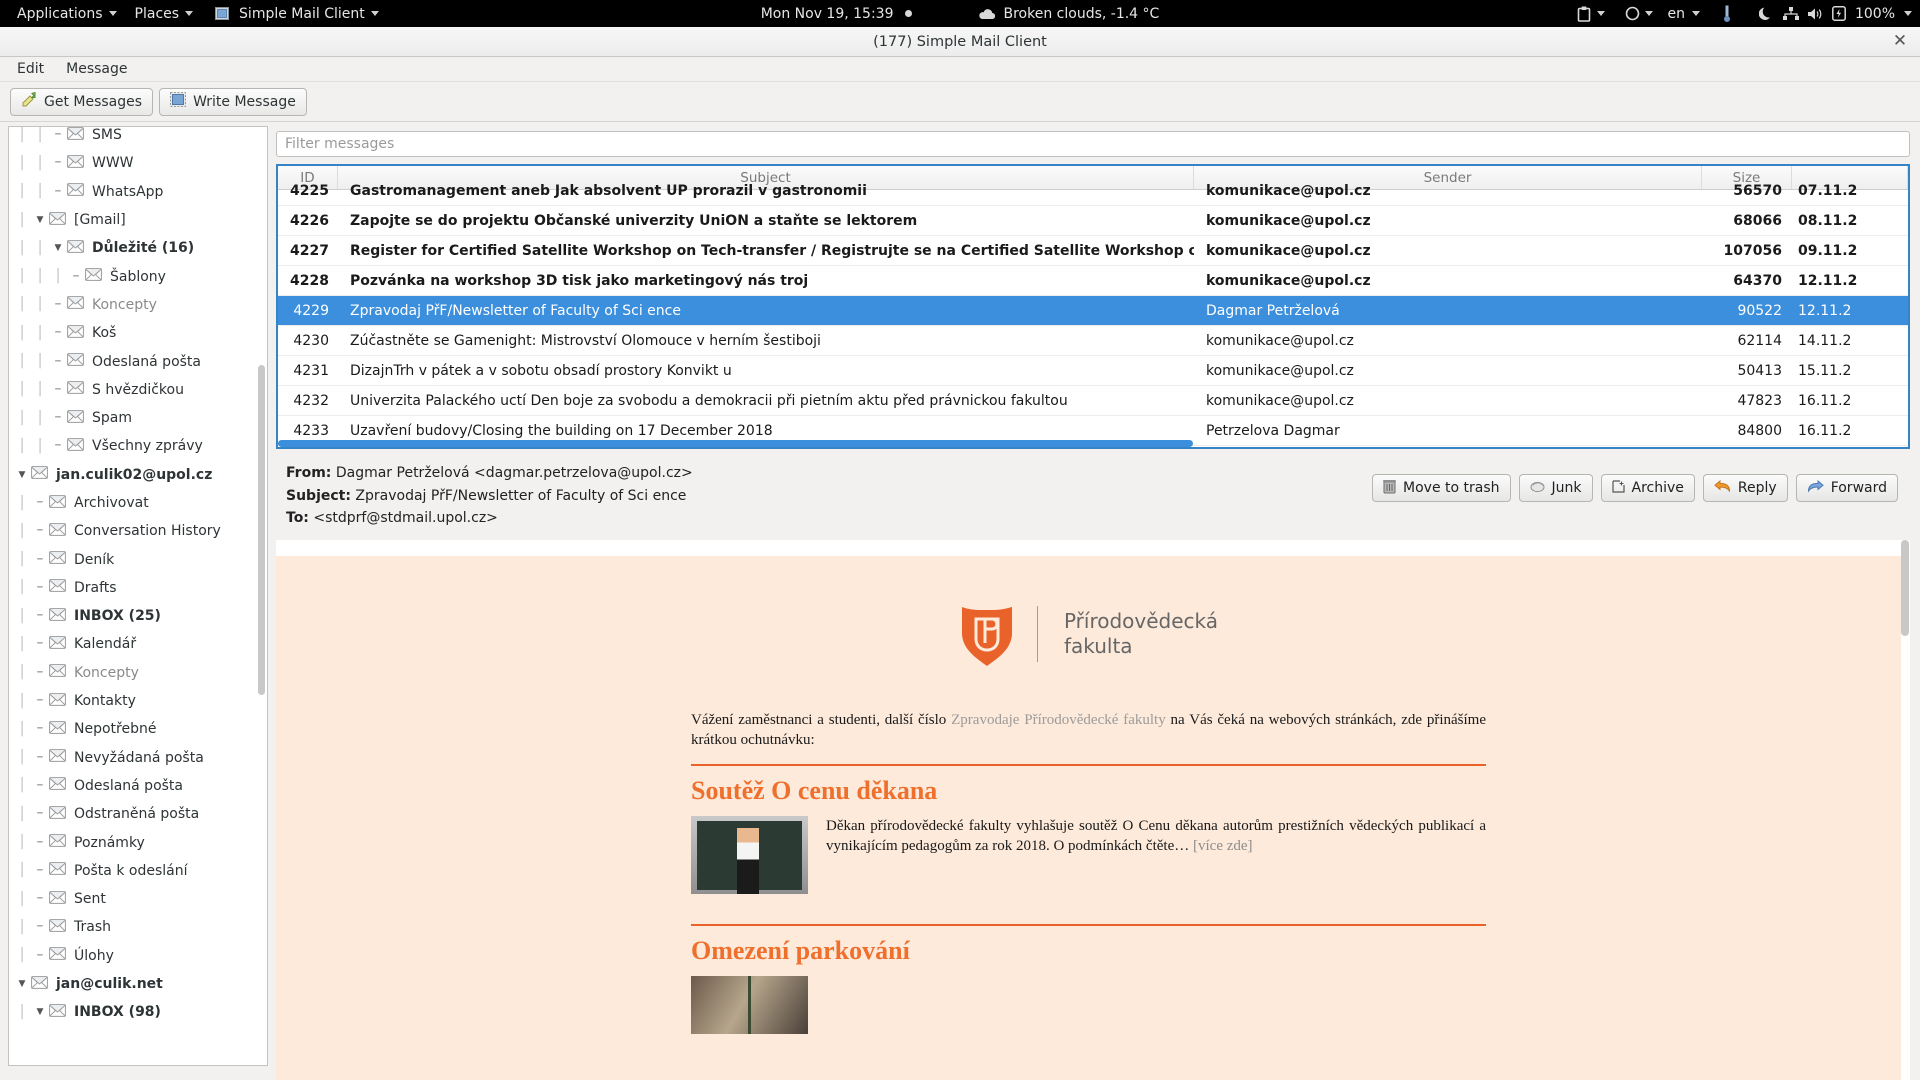 This screenshot has width=1920, height=1080. Describe the element at coordinates (233, 101) in the screenshot. I see `write-message-button: Write Message` at that location.